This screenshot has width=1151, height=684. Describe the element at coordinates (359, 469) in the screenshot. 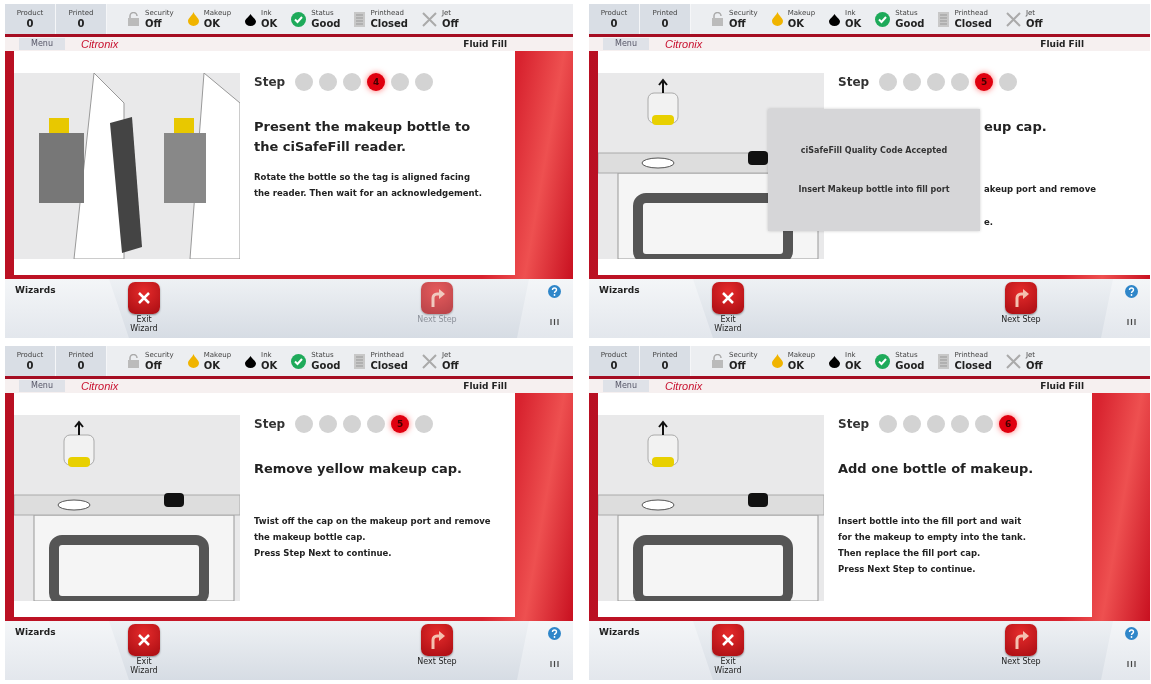

I see `step-heading: Remove yellow makeup cap.` at that location.